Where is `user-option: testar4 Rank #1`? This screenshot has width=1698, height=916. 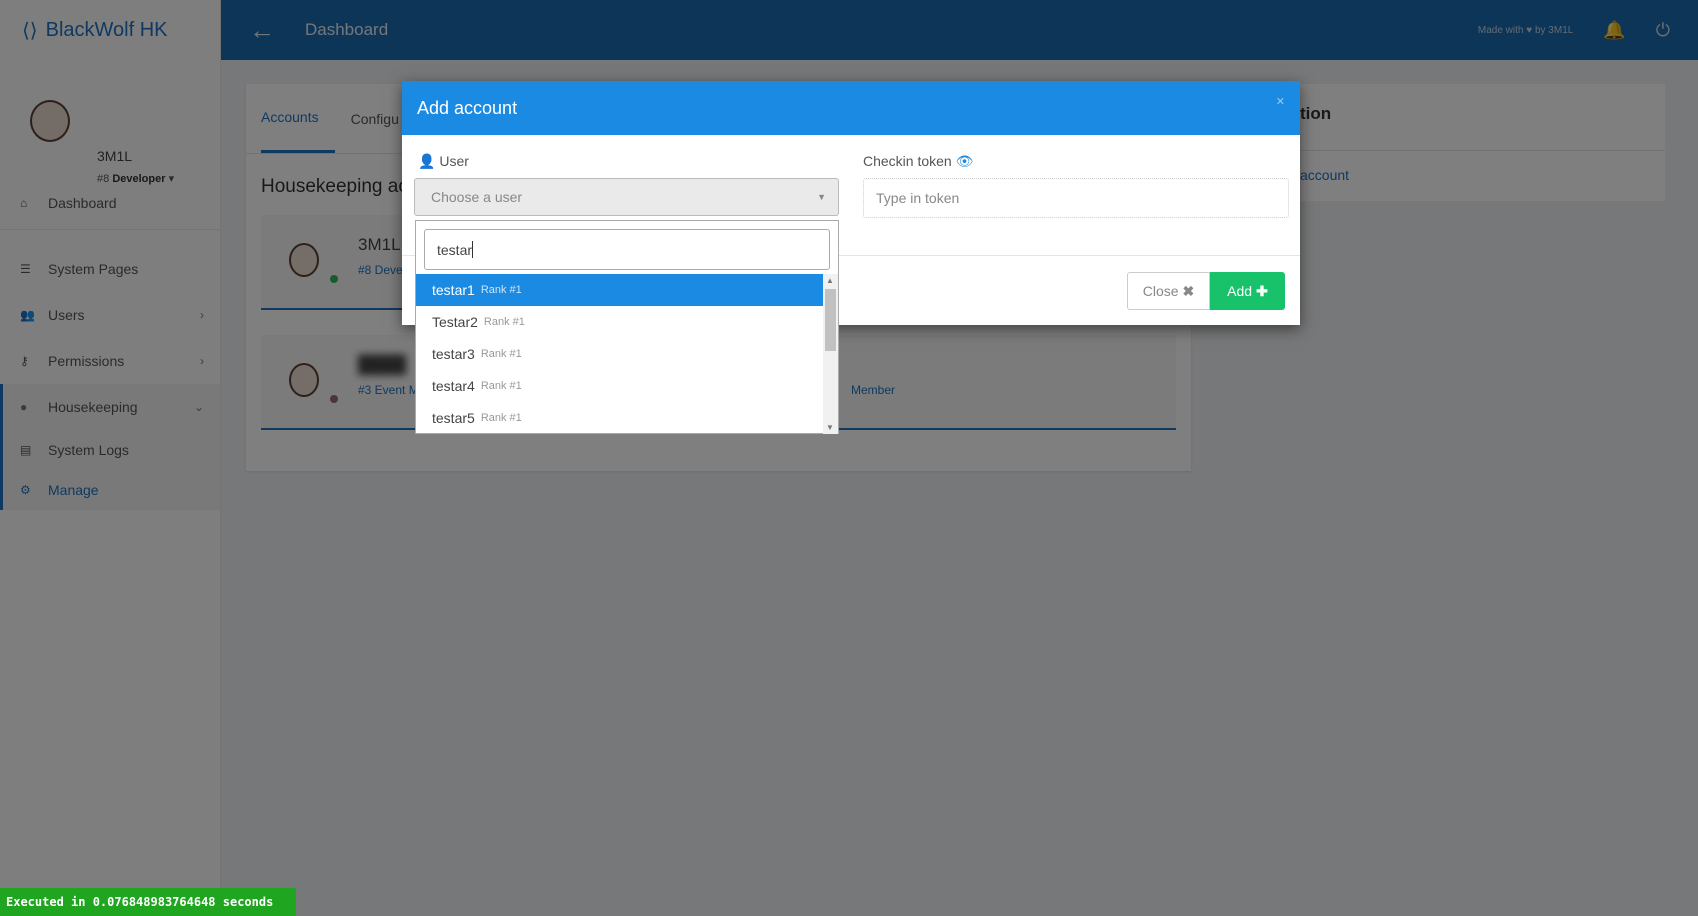 user-option: testar4 Rank #1 is located at coordinates (620, 386).